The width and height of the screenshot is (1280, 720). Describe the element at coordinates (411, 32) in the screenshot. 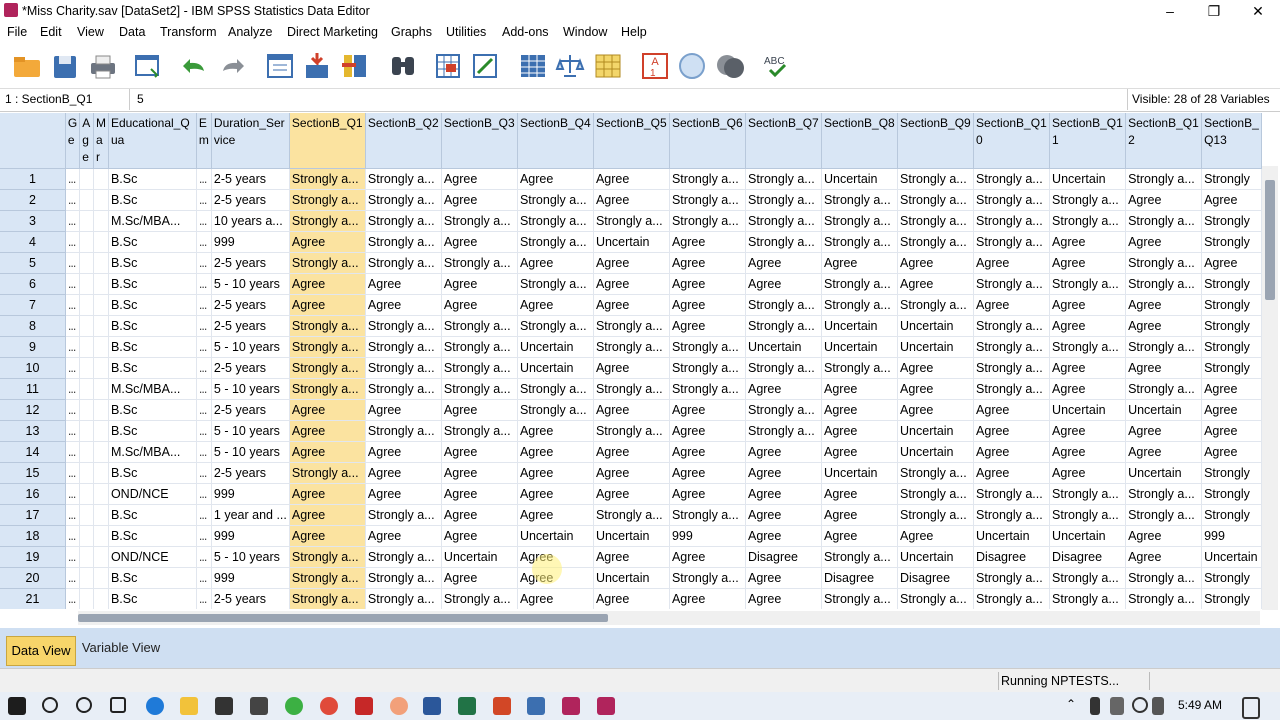

I see `menu-graphs: Graphs` at that location.